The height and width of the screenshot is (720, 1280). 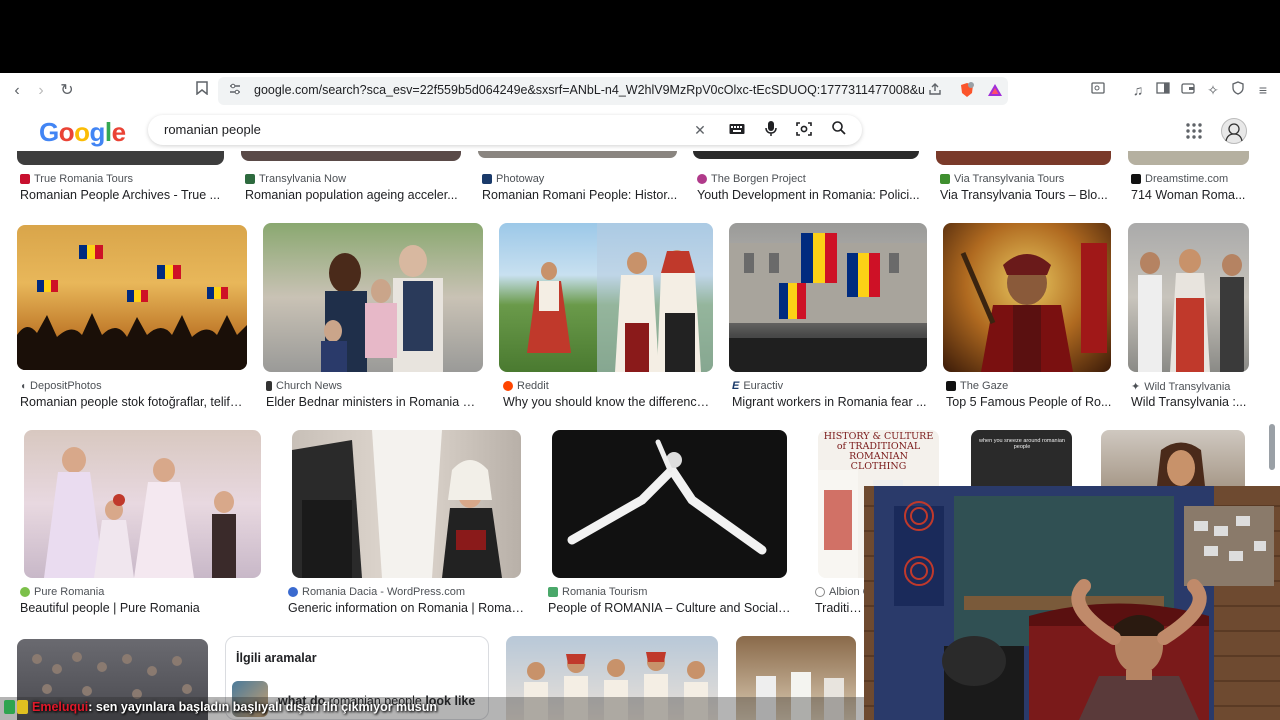 What do you see at coordinates (293, 592) in the screenshot?
I see `wordpress-icon` at bounding box center [293, 592].